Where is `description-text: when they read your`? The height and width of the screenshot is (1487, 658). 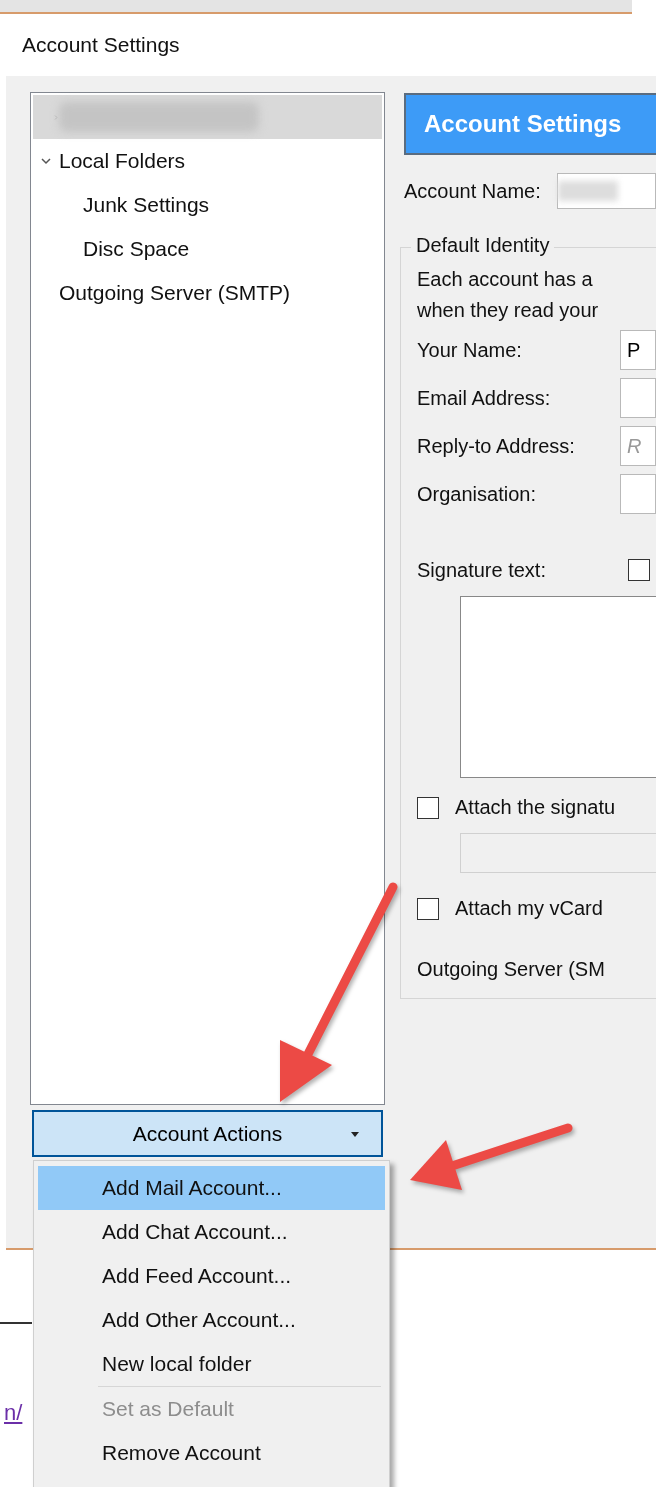 description-text: when they read your is located at coordinates (508, 310).